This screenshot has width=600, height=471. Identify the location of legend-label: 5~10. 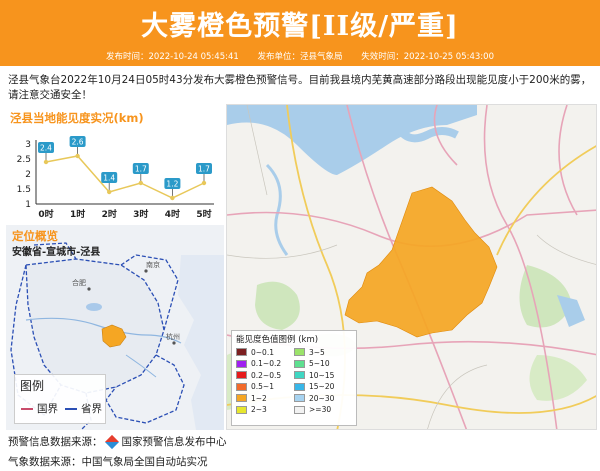
(319, 363).